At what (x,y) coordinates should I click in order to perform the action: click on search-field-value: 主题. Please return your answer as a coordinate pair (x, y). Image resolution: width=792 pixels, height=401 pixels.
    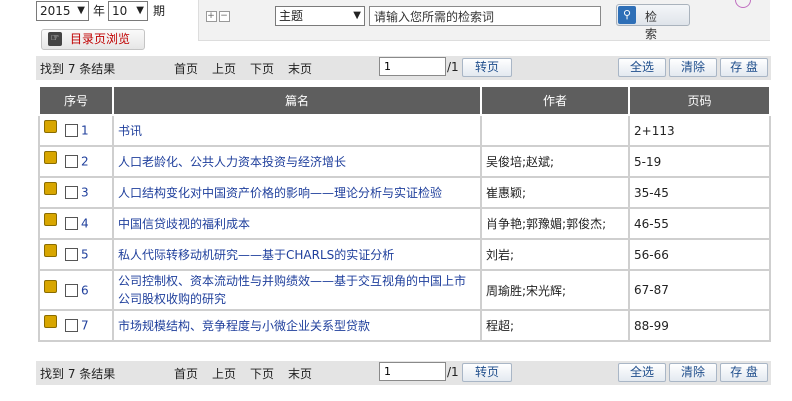
    Looking at the image, I should click on (291, 16).